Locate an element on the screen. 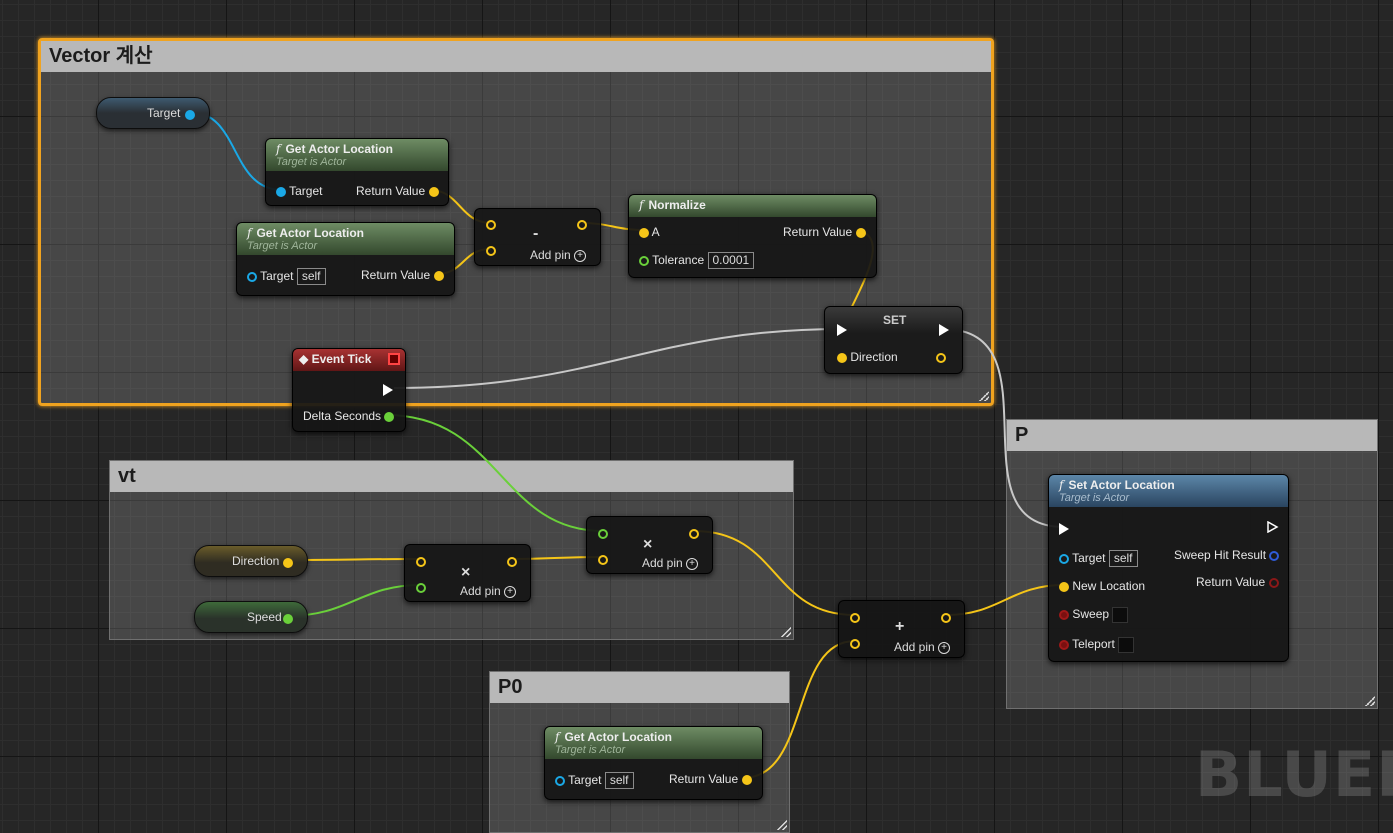  speed-output-pin is located at coordinates (288, 618).